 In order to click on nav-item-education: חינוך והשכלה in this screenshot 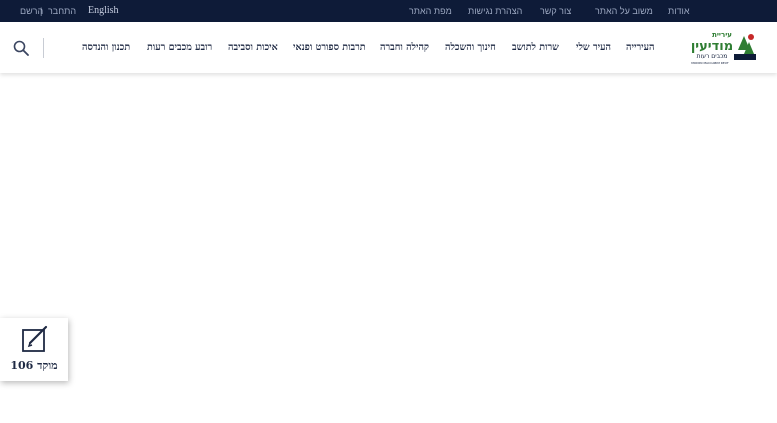, I will do `click(470, 47)`.